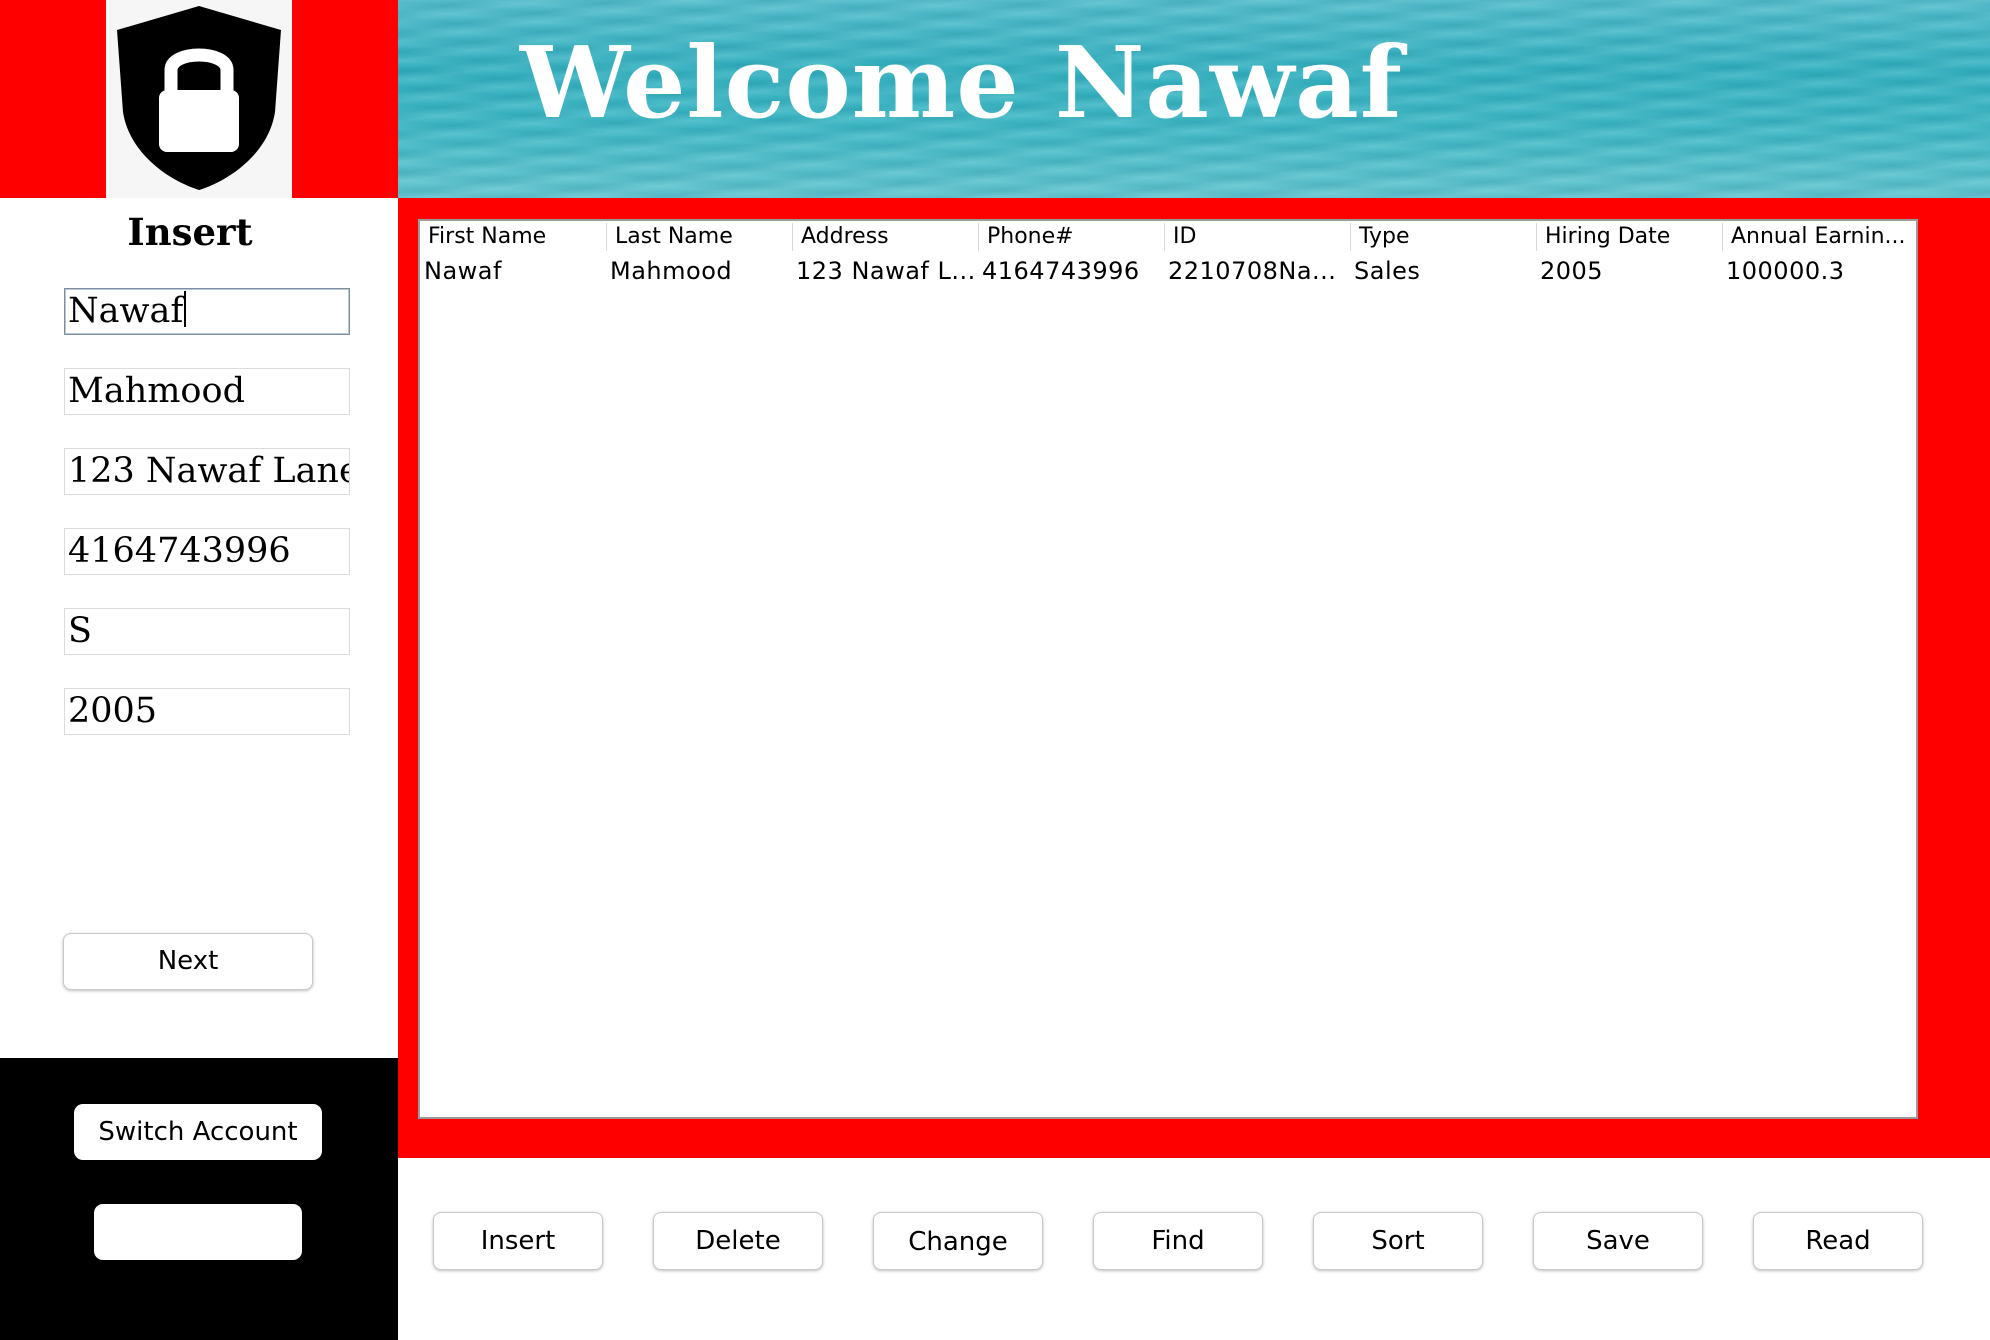 The height and width of the screenshot is (1340, 1990). What do you see at coordinates (1443, 237) in the screenshot?
I see `column-header-type: Type` at bounding box center [1443, 237].